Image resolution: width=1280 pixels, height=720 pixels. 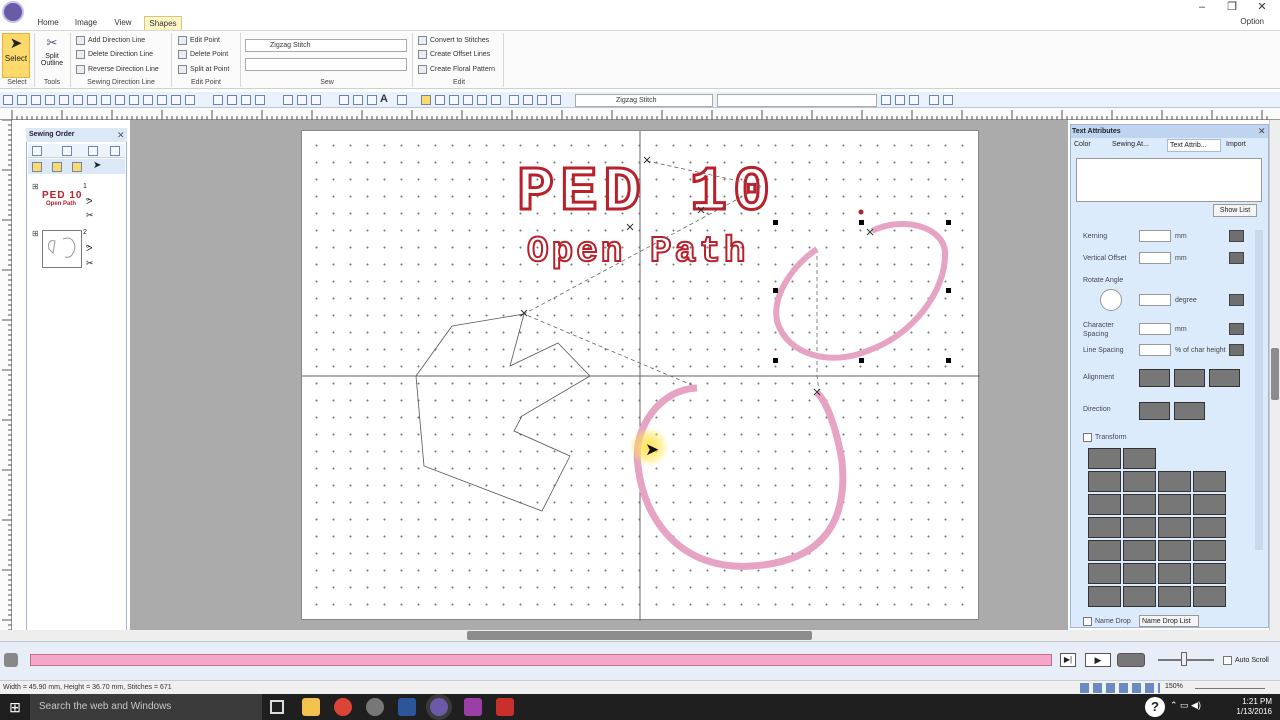 I want to click on taskbar-clock: 1:21 PM 1/13/2016, so click(x=1254, y=707).